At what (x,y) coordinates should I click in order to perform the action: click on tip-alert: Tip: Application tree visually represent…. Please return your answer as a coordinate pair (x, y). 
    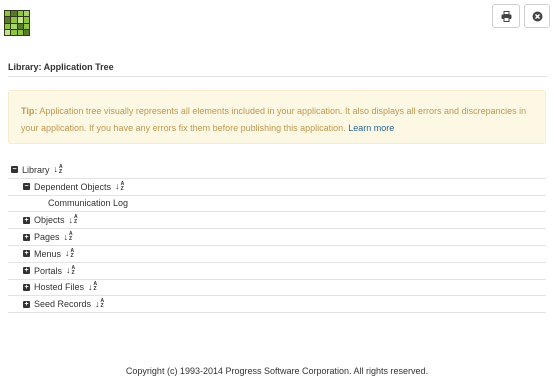
    Looking at the image, I should click on (277, 117).